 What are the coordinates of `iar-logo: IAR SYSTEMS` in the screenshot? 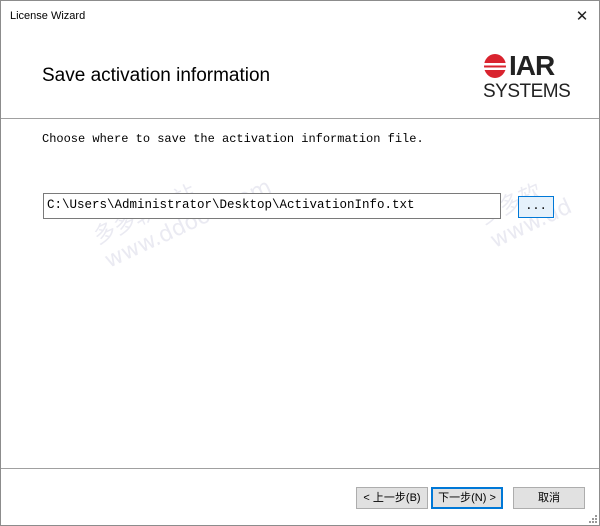 It's located at (527, 79).